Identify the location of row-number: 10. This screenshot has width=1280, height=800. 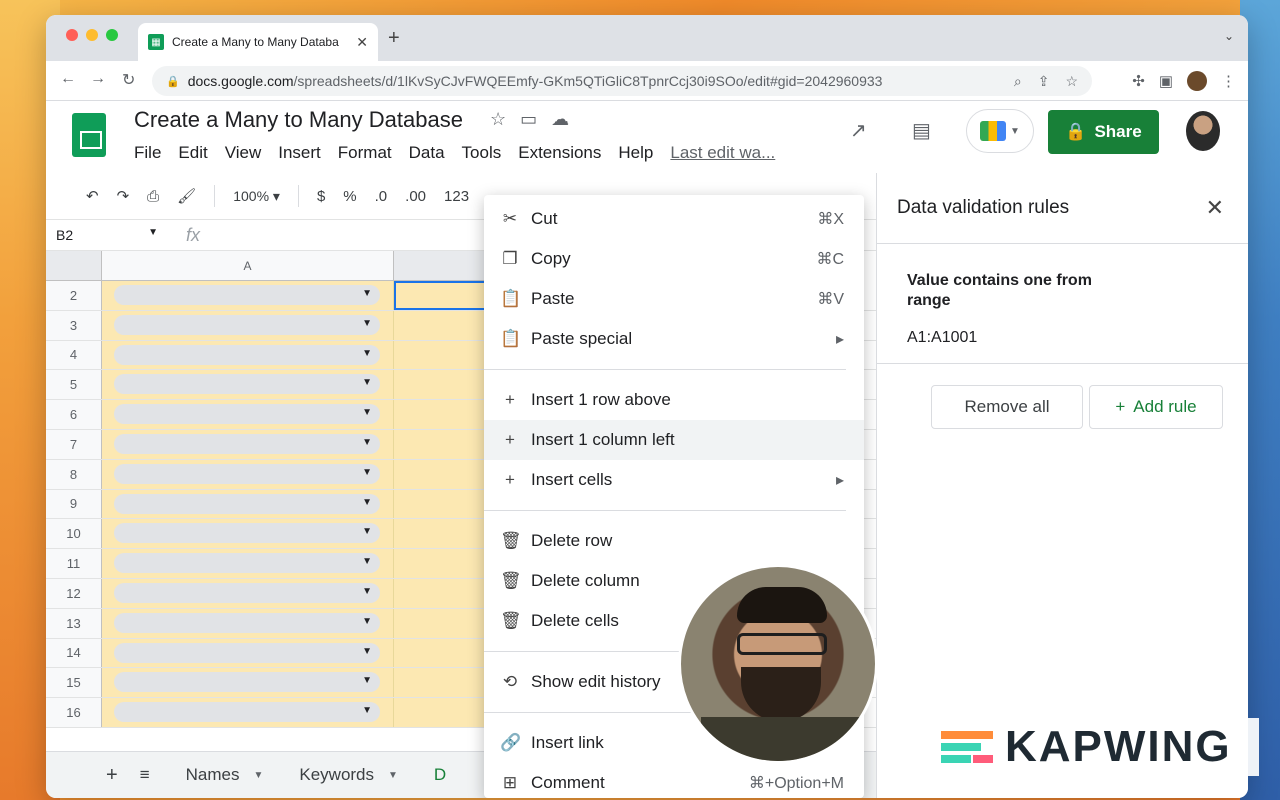
(74, 534).